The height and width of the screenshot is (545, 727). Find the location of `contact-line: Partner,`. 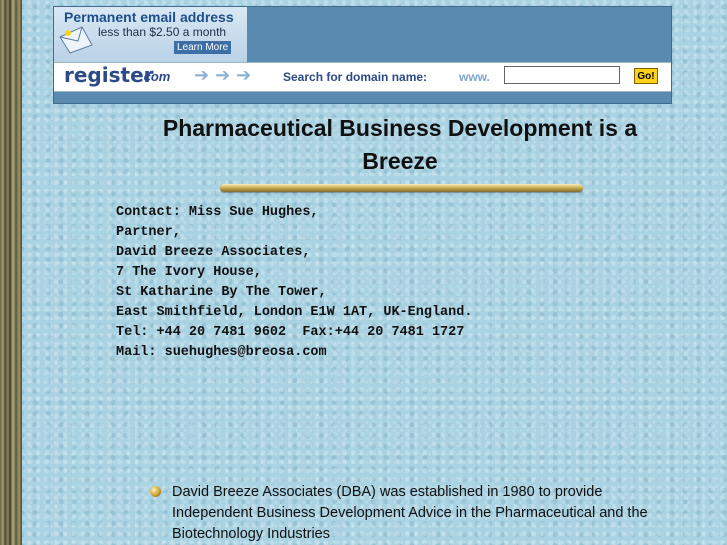

contact-line: Partner, is located at coordinates (148, 232).